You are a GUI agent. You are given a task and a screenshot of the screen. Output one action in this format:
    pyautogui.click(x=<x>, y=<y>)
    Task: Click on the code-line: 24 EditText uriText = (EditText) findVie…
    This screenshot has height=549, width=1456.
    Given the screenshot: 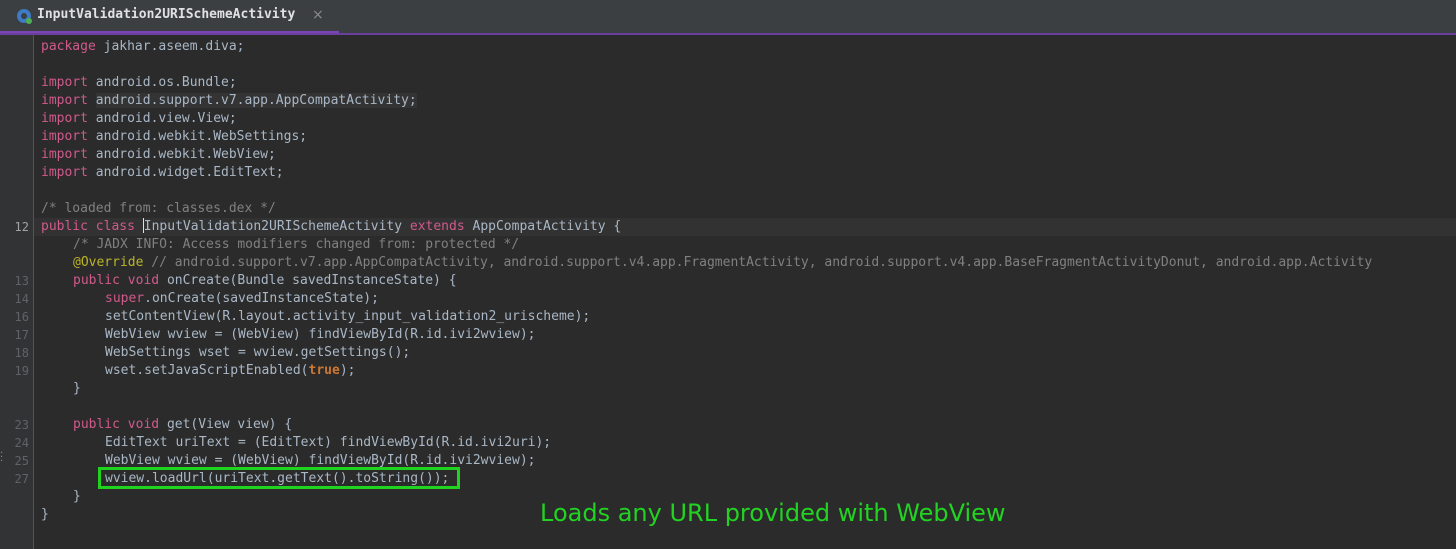 What is the action you would take?
    pyautogui.click(x=728, y=443)
    